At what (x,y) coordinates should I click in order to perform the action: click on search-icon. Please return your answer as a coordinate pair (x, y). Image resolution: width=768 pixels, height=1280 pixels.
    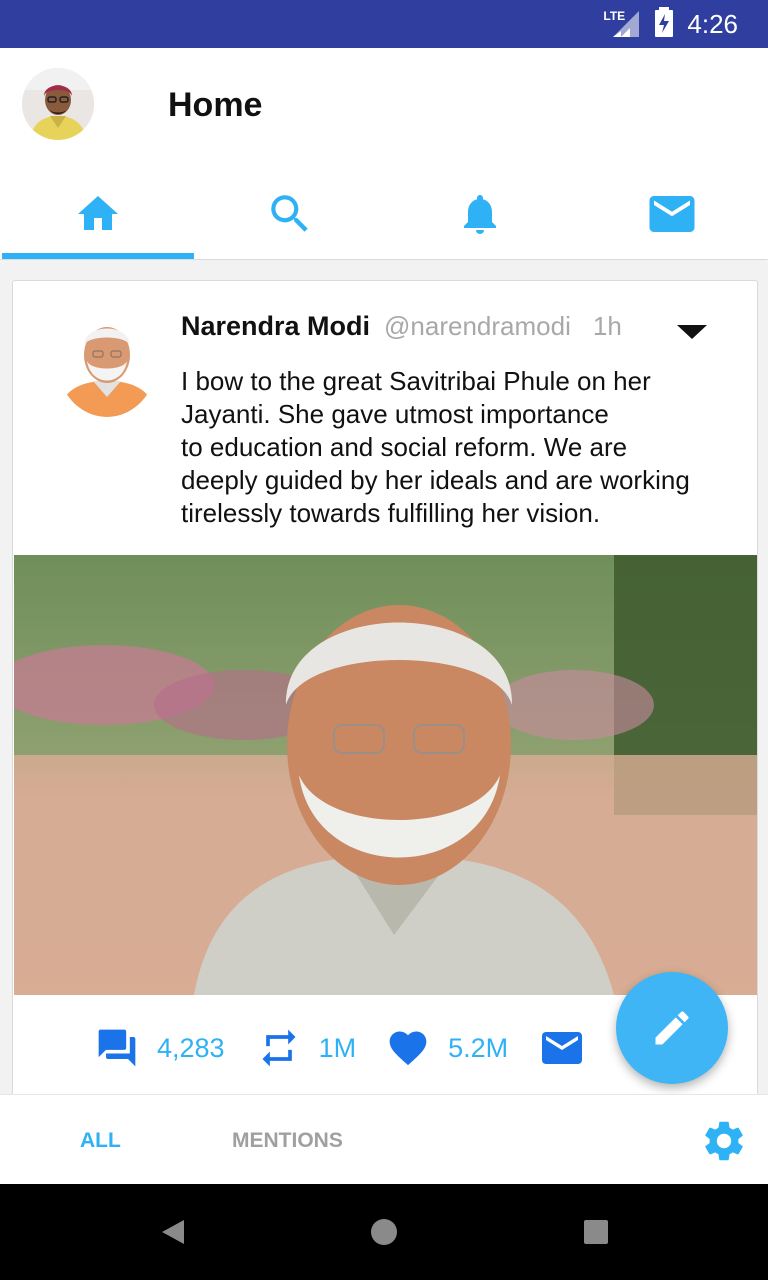
    Looking at the image, I should click on (289, 213).